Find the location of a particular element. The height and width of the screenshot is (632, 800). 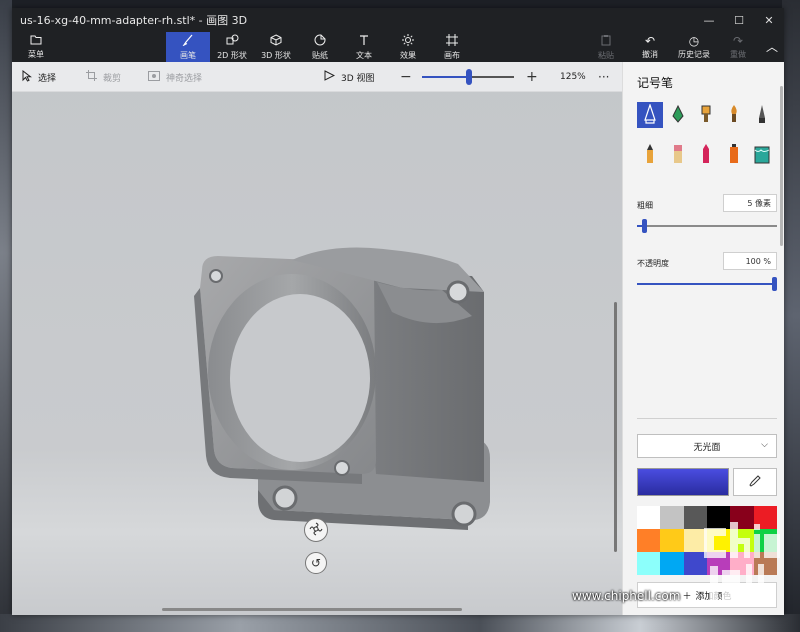

thickness-slider is located at coordinates (707, 226).